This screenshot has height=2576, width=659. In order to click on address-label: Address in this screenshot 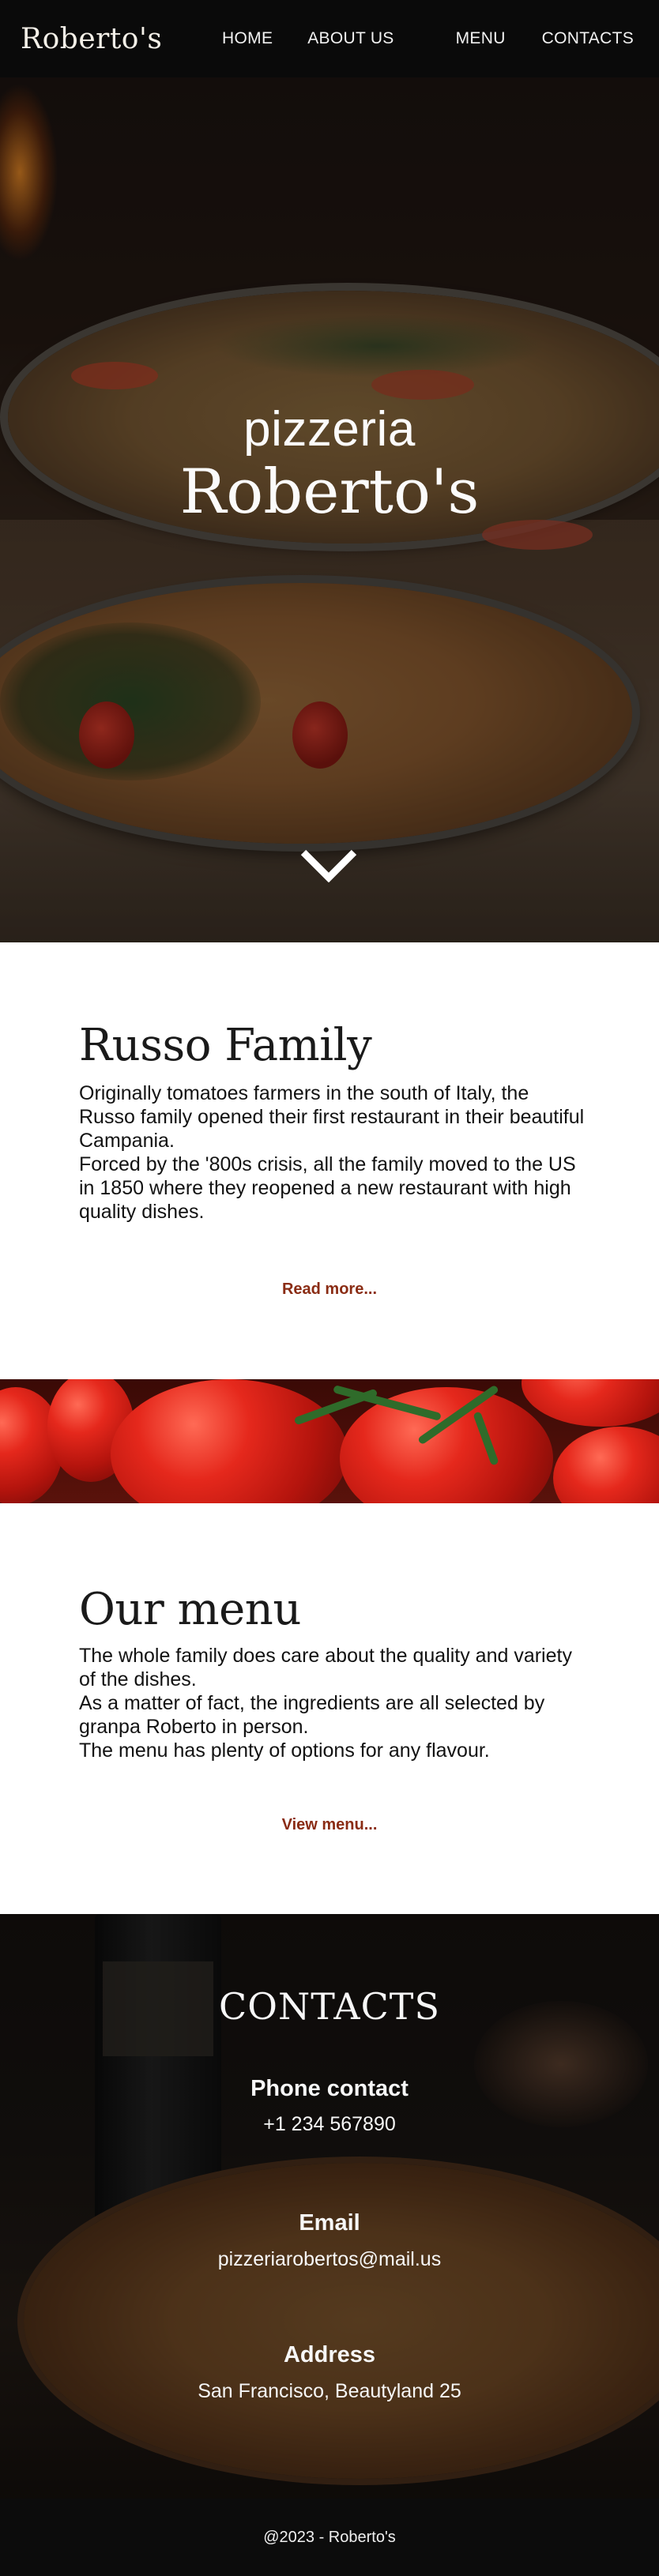, I will do `click(329, 2355)`.